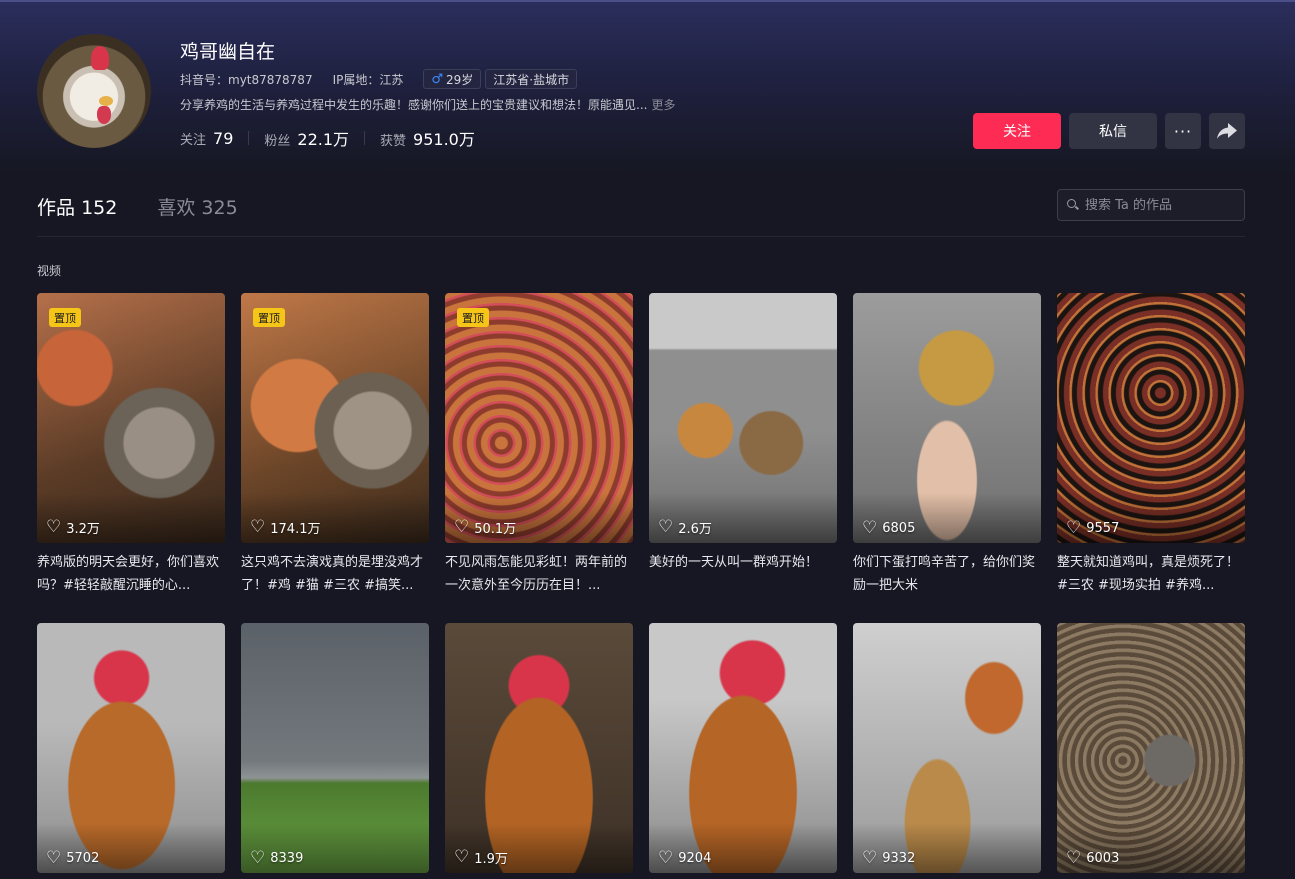  Describe the element at coordinates (1160, 205) in the screenshot. I see `search-input` at that location.